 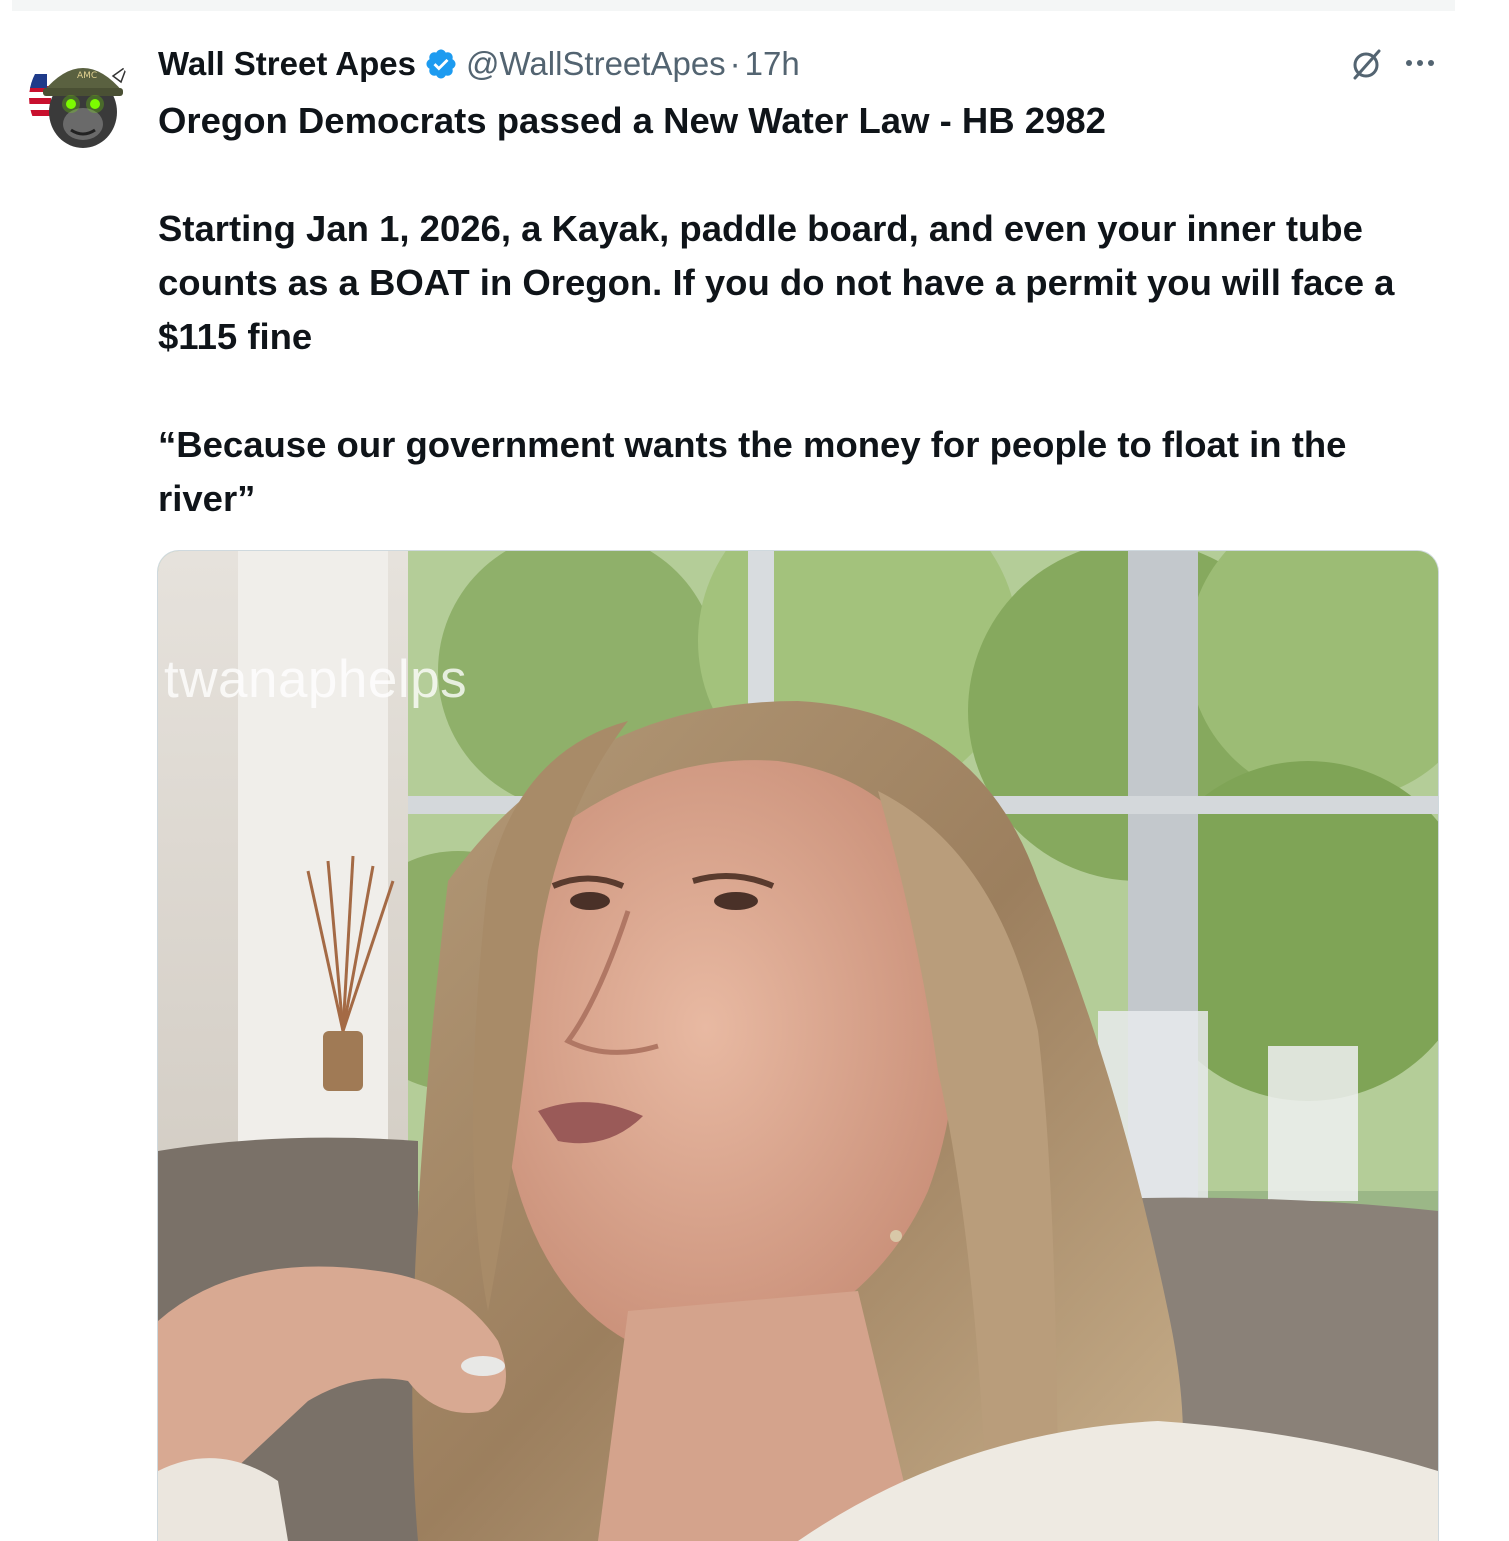 What do you see at coordinates (596, 64) in the screenshot?
I see `author-handle: @WallStreetApes` at bounding box center [596, 64].